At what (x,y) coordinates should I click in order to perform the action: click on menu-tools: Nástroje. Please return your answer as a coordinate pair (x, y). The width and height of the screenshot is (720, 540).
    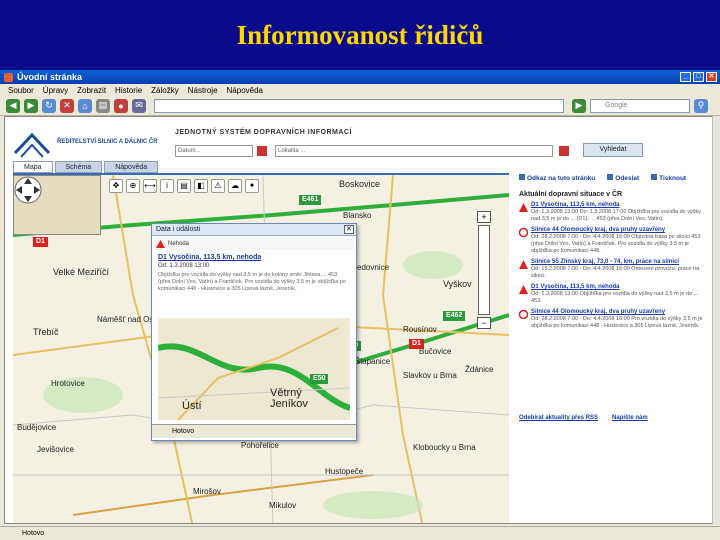
    Looking at the image, I should click on (203, 90).